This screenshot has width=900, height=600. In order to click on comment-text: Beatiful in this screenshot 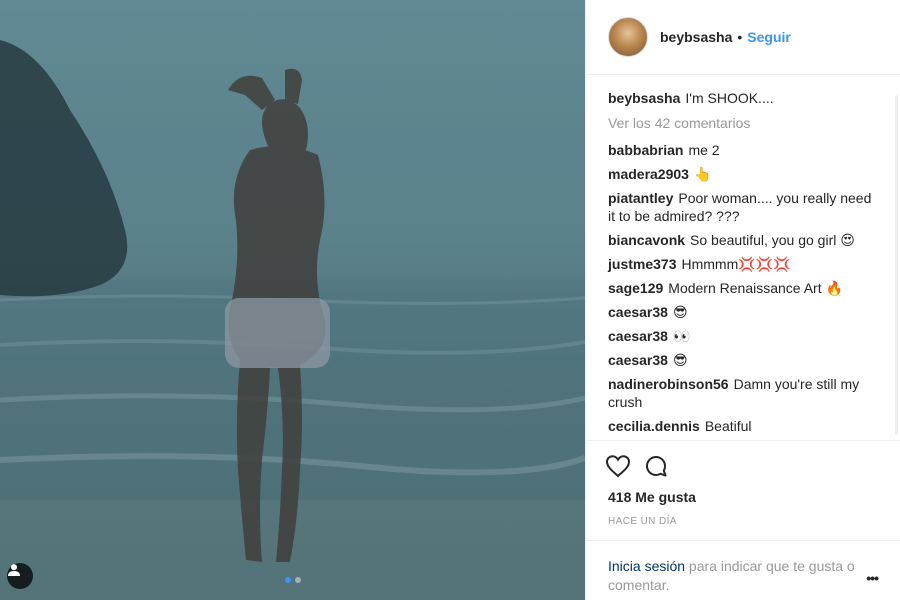, I will do `click(728, 426)`.